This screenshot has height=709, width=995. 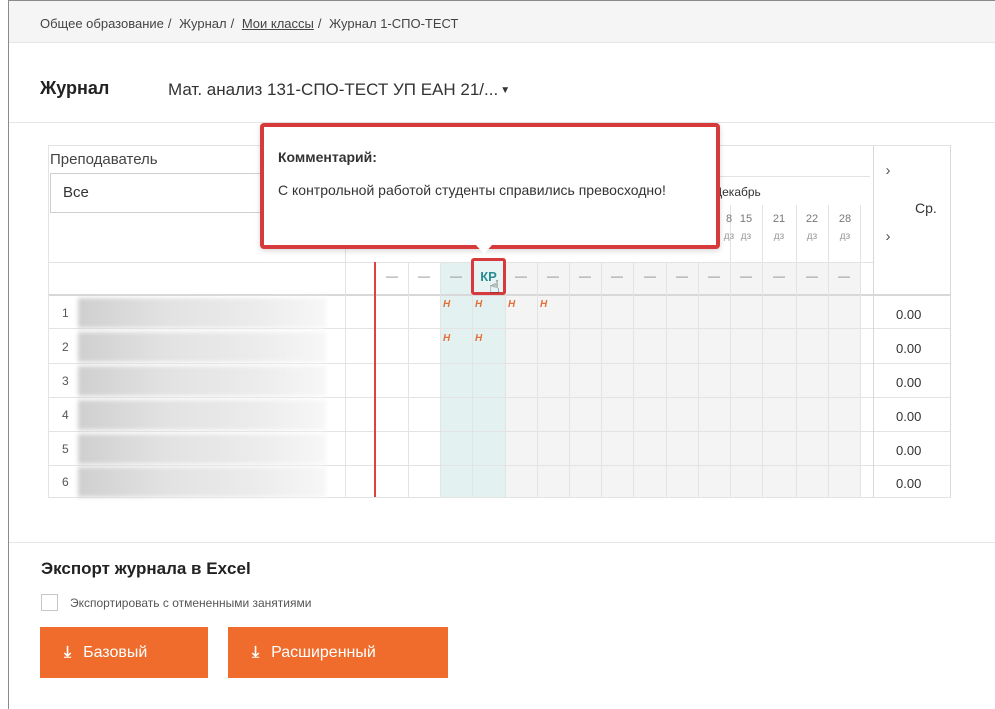 I want to click on export-extended-button: ⤓ Расширенный, so click(x=338, y=652).